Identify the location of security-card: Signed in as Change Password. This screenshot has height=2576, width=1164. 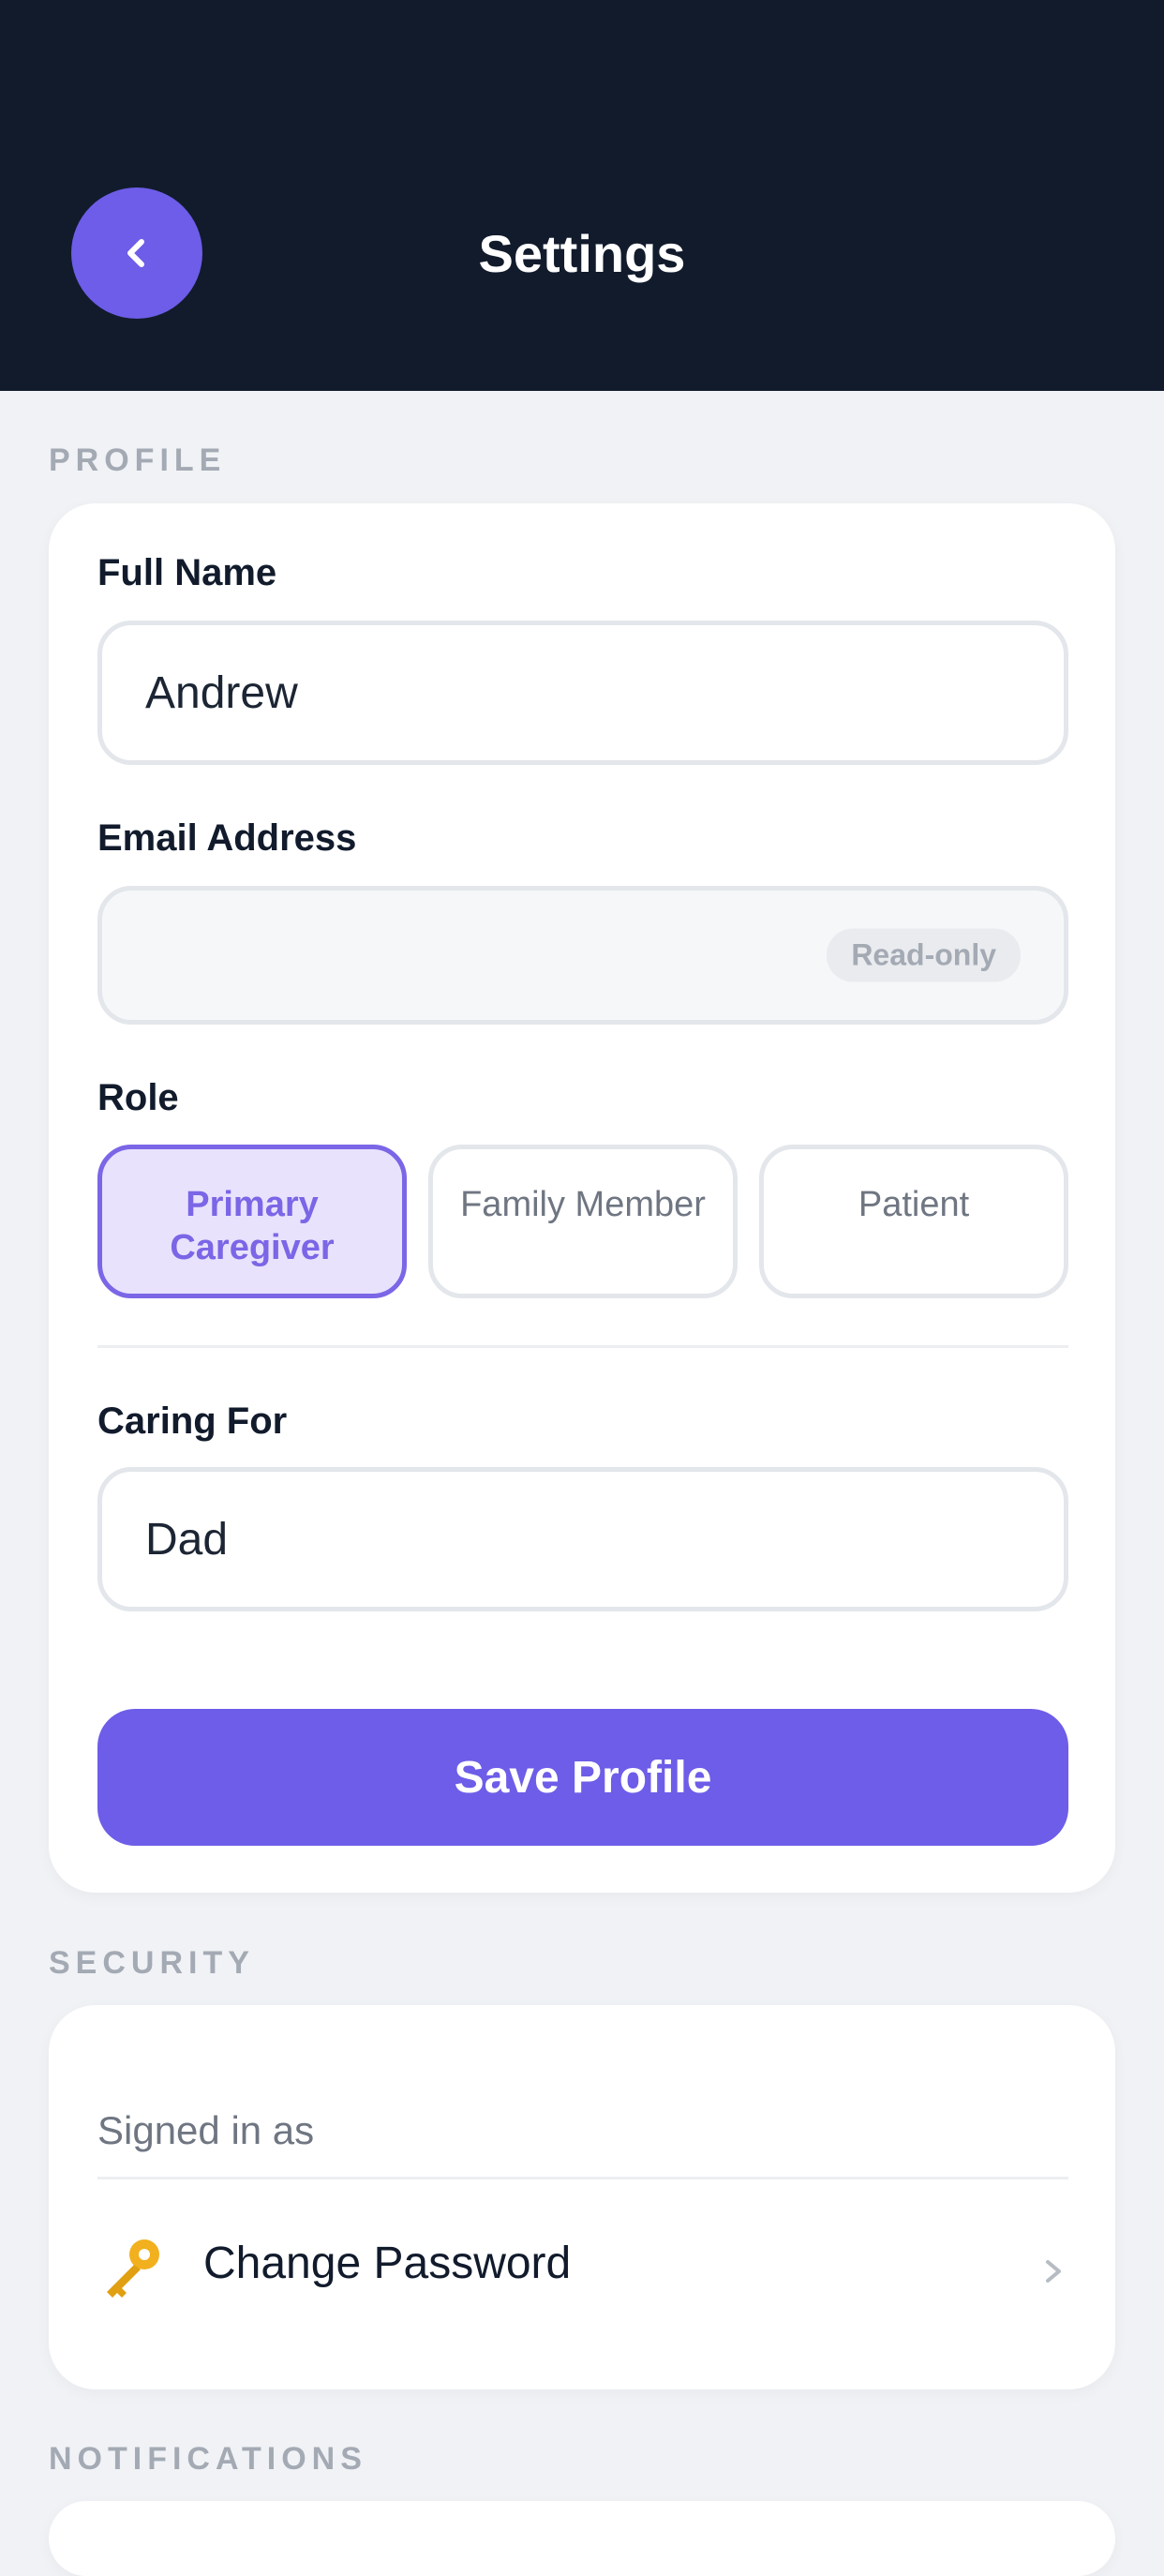
(582, 2197).